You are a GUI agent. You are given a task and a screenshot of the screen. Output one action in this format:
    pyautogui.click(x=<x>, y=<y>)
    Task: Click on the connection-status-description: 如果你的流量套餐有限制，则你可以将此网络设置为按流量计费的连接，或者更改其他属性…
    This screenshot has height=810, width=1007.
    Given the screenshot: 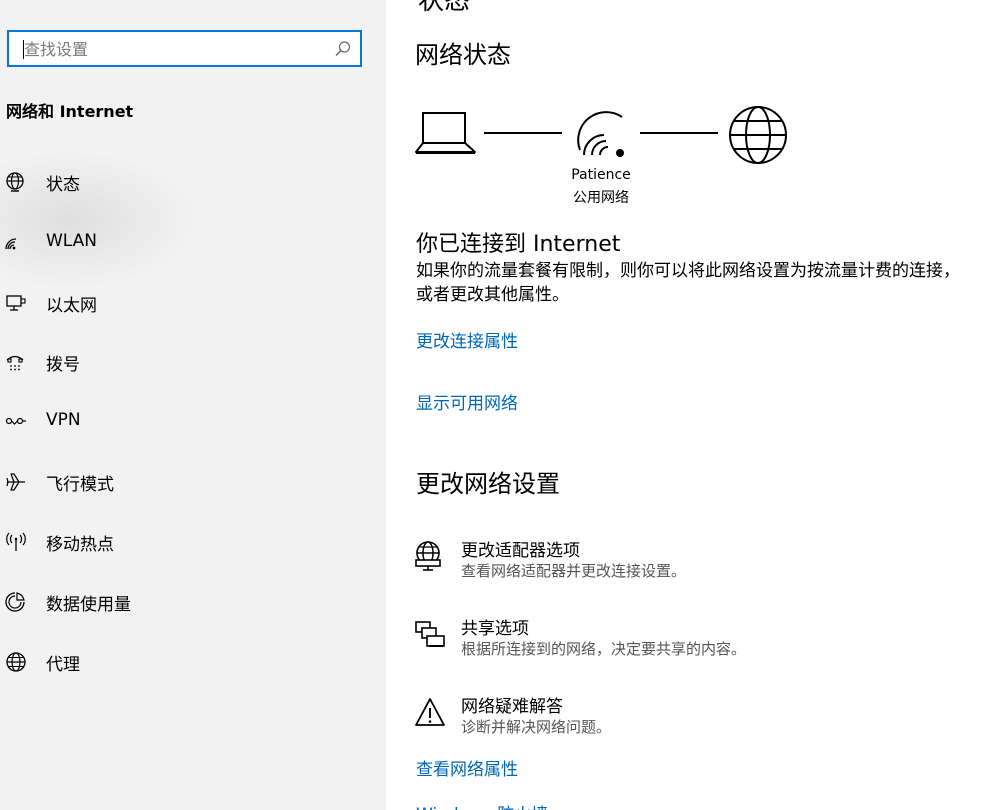 What is the action you would take?
    pyautogui.click(x=688, y=283)
    